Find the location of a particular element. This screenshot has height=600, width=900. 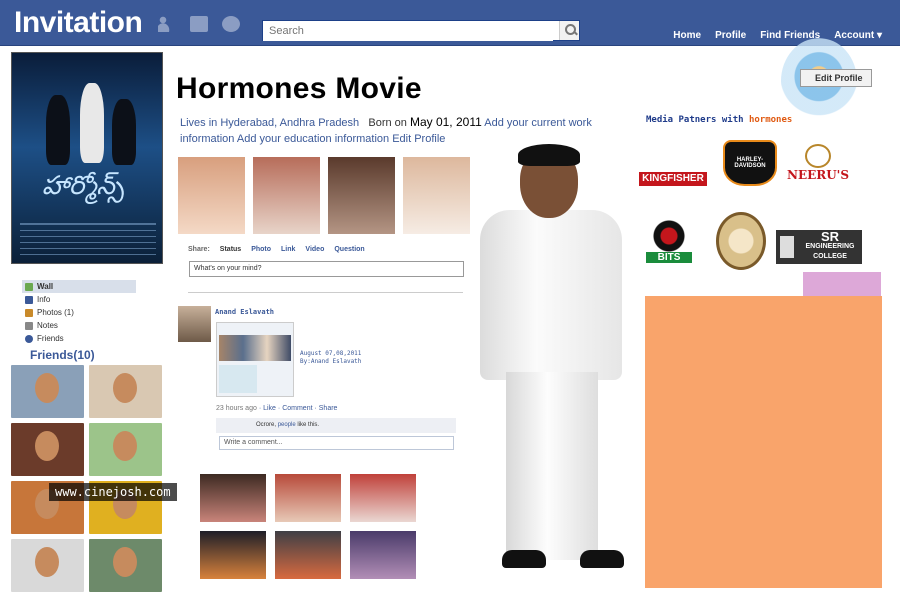

nav-home: Home is located at coordinates (687, 35).